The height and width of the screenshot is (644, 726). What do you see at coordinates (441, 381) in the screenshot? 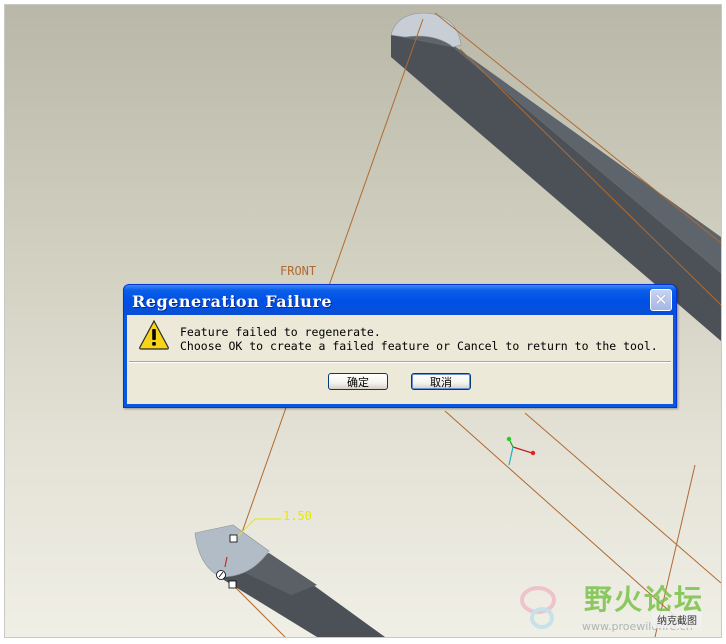
I see `cancel-button: 取消` at bounding box center [441, 381].